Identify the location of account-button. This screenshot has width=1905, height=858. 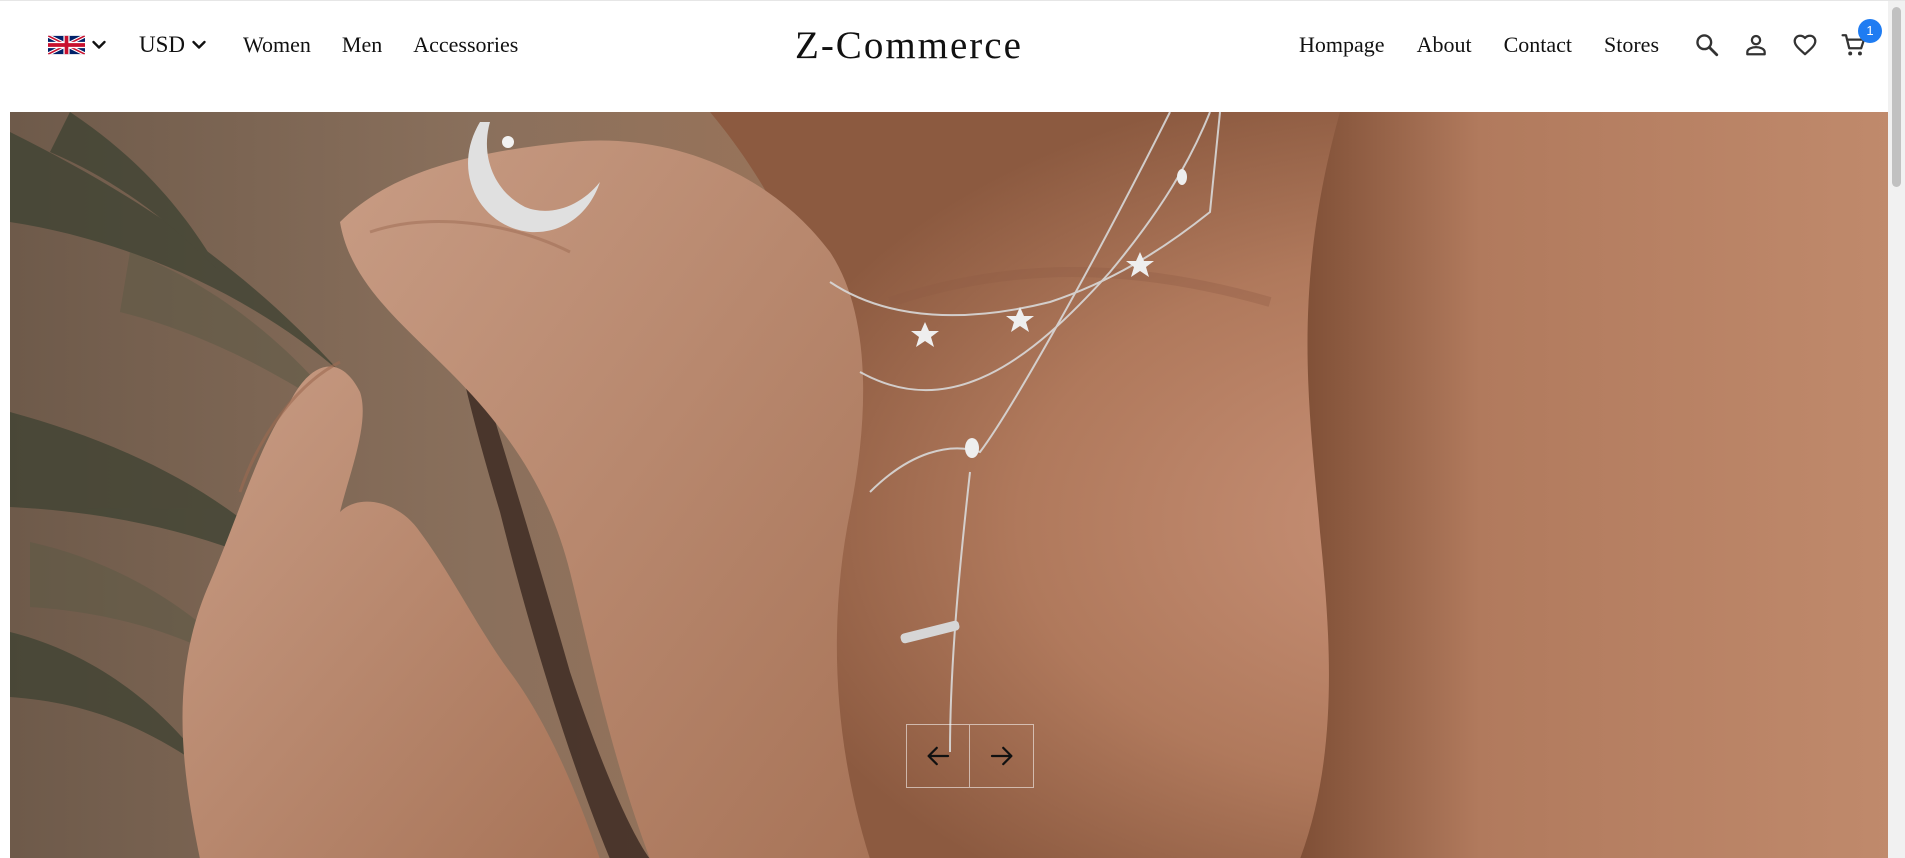
(1756, 45).